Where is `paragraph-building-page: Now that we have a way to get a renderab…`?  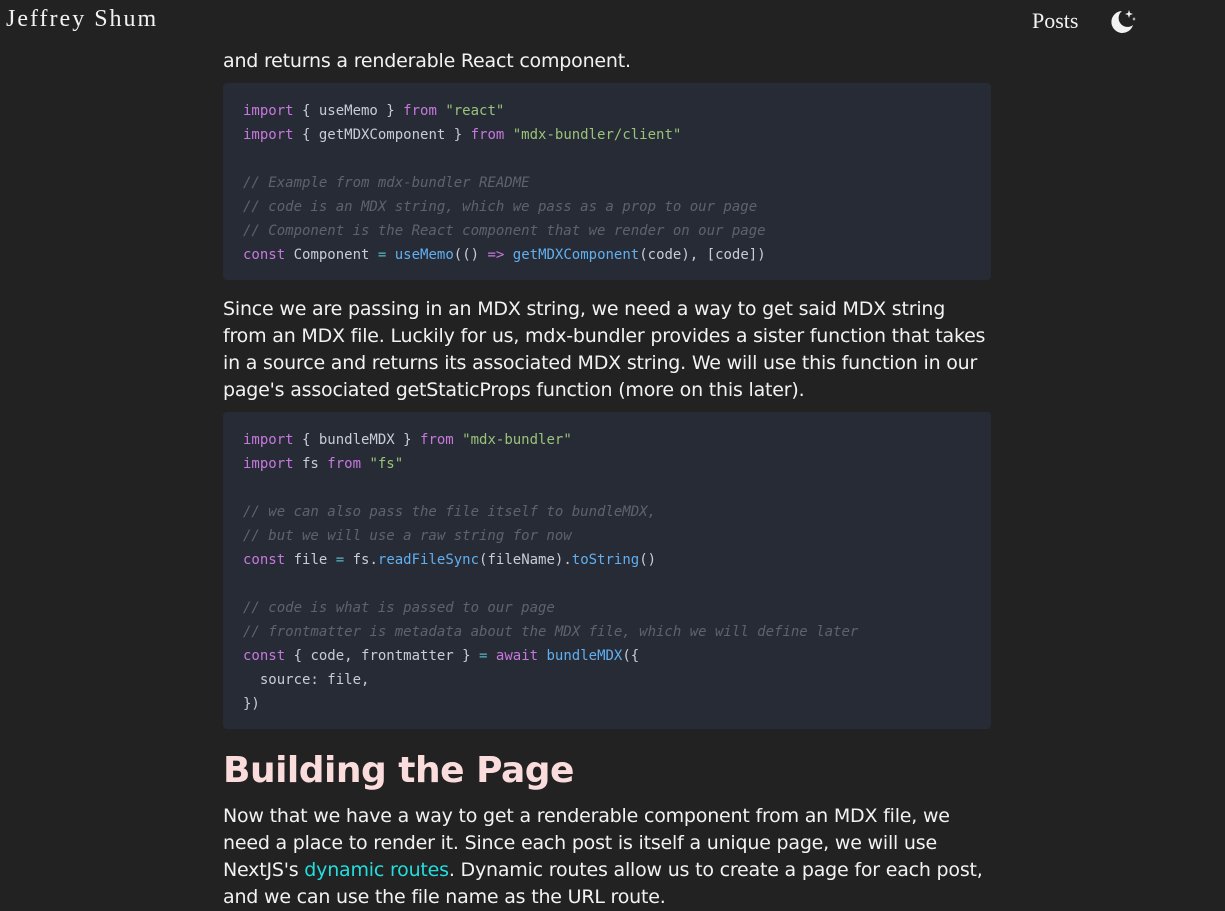
paragraph-building-page: Now that we have a way to get a renderab… is located at coordinates (607, 857).